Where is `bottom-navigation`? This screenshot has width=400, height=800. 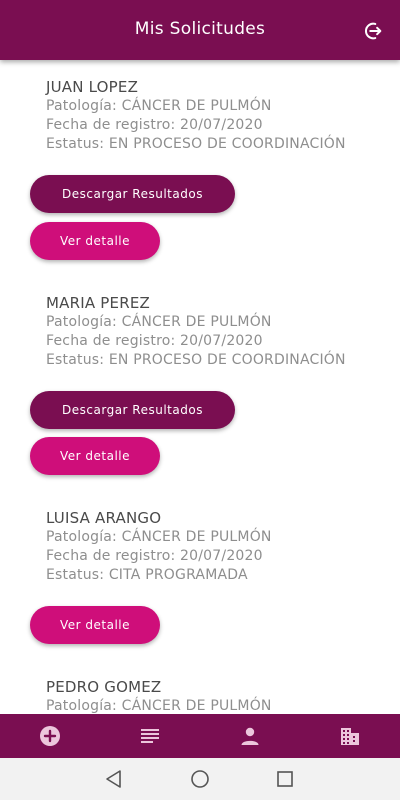
bottom-navigation is located at coordinates (200, 736).